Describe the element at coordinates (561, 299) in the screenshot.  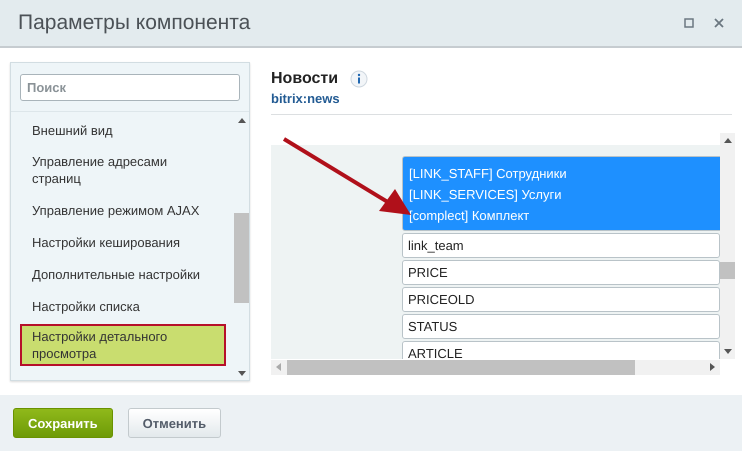
I see `text-field: PRICEOLD` at that location.